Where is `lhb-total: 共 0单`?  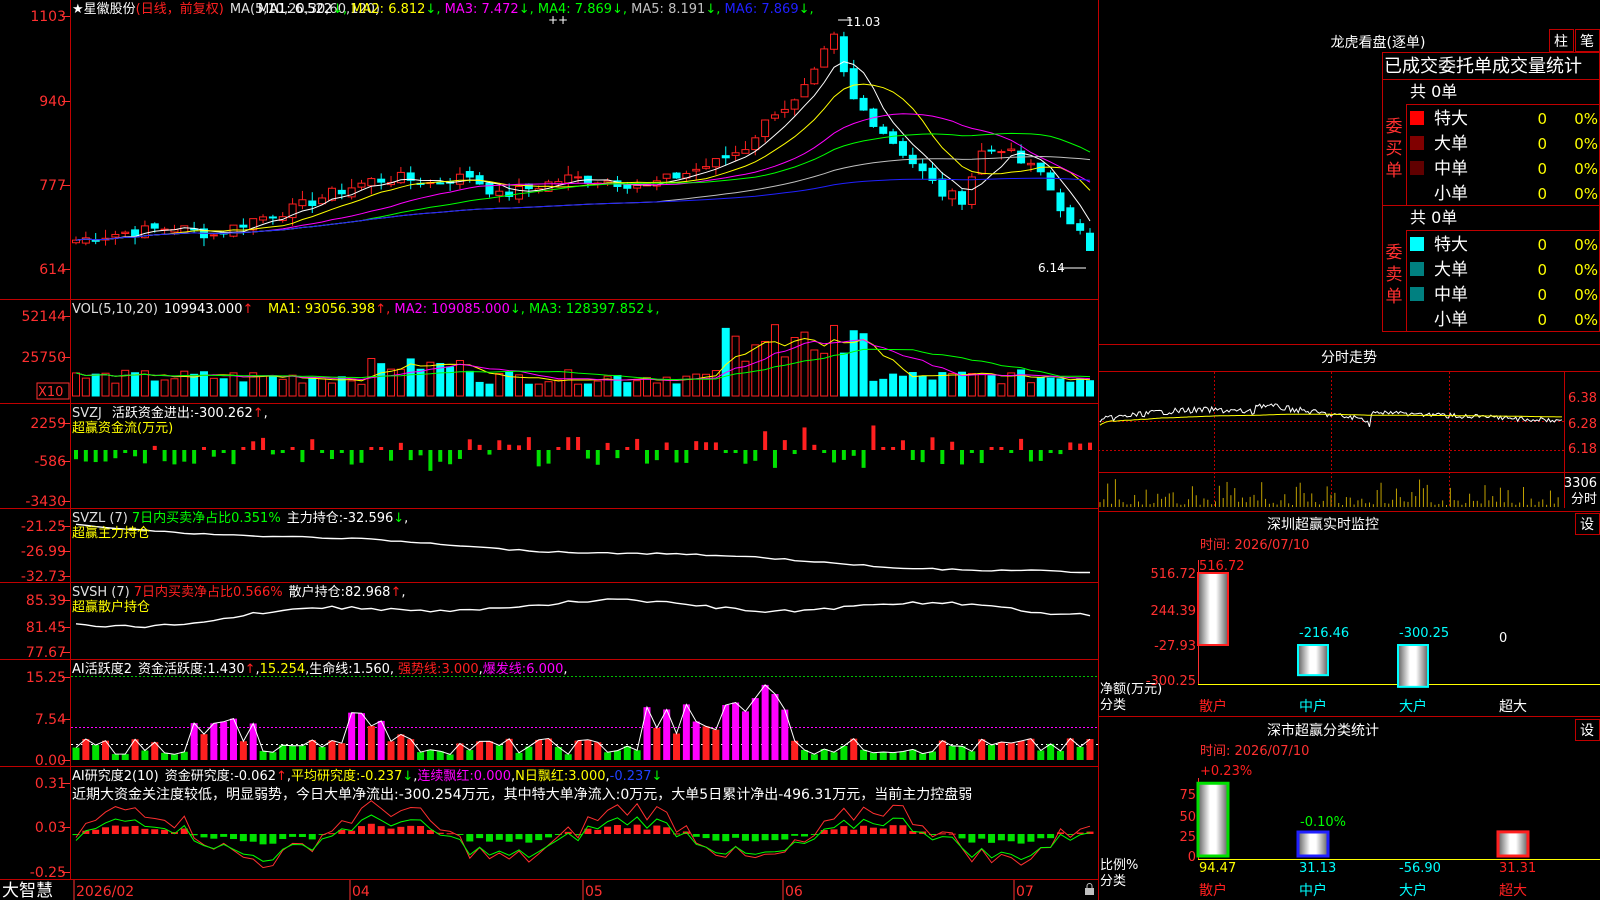
lhb-total: 共 0单 is located at coordinates (1433, 217).